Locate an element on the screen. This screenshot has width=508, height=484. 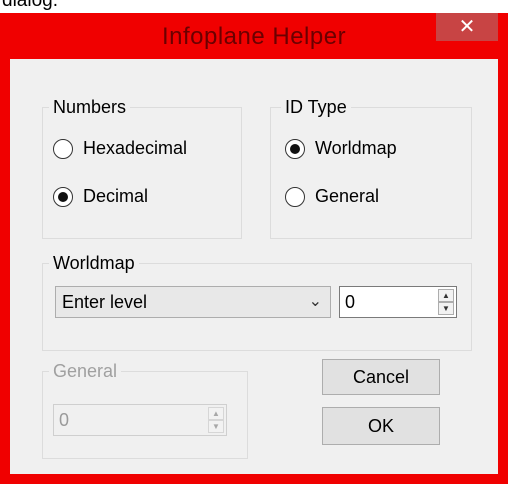
numbers-group-label: Numbers is located at coordinates (90, 107).